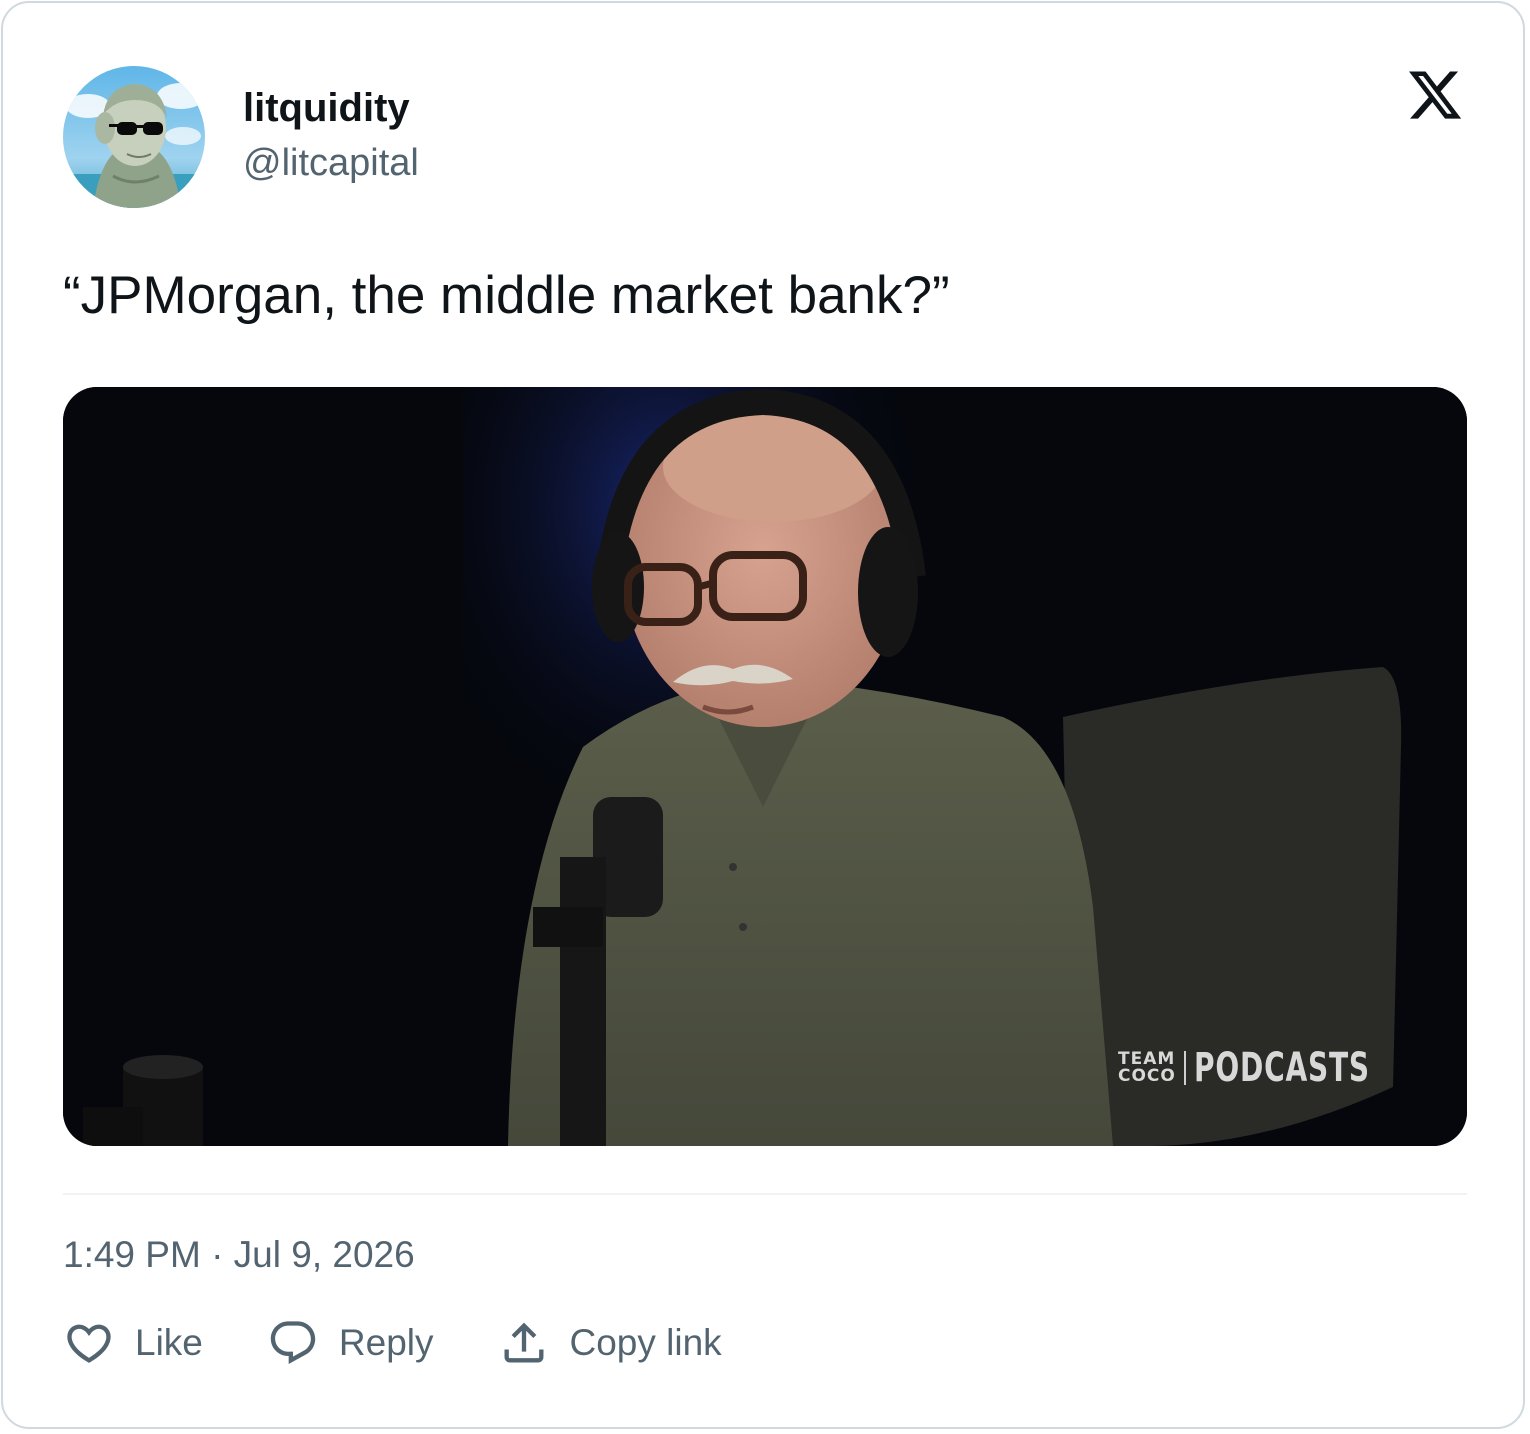  What do you see at coordinates (169, 1342) in the screenshot?
I see `like-label: Like` at bounding box center [169, 1342].